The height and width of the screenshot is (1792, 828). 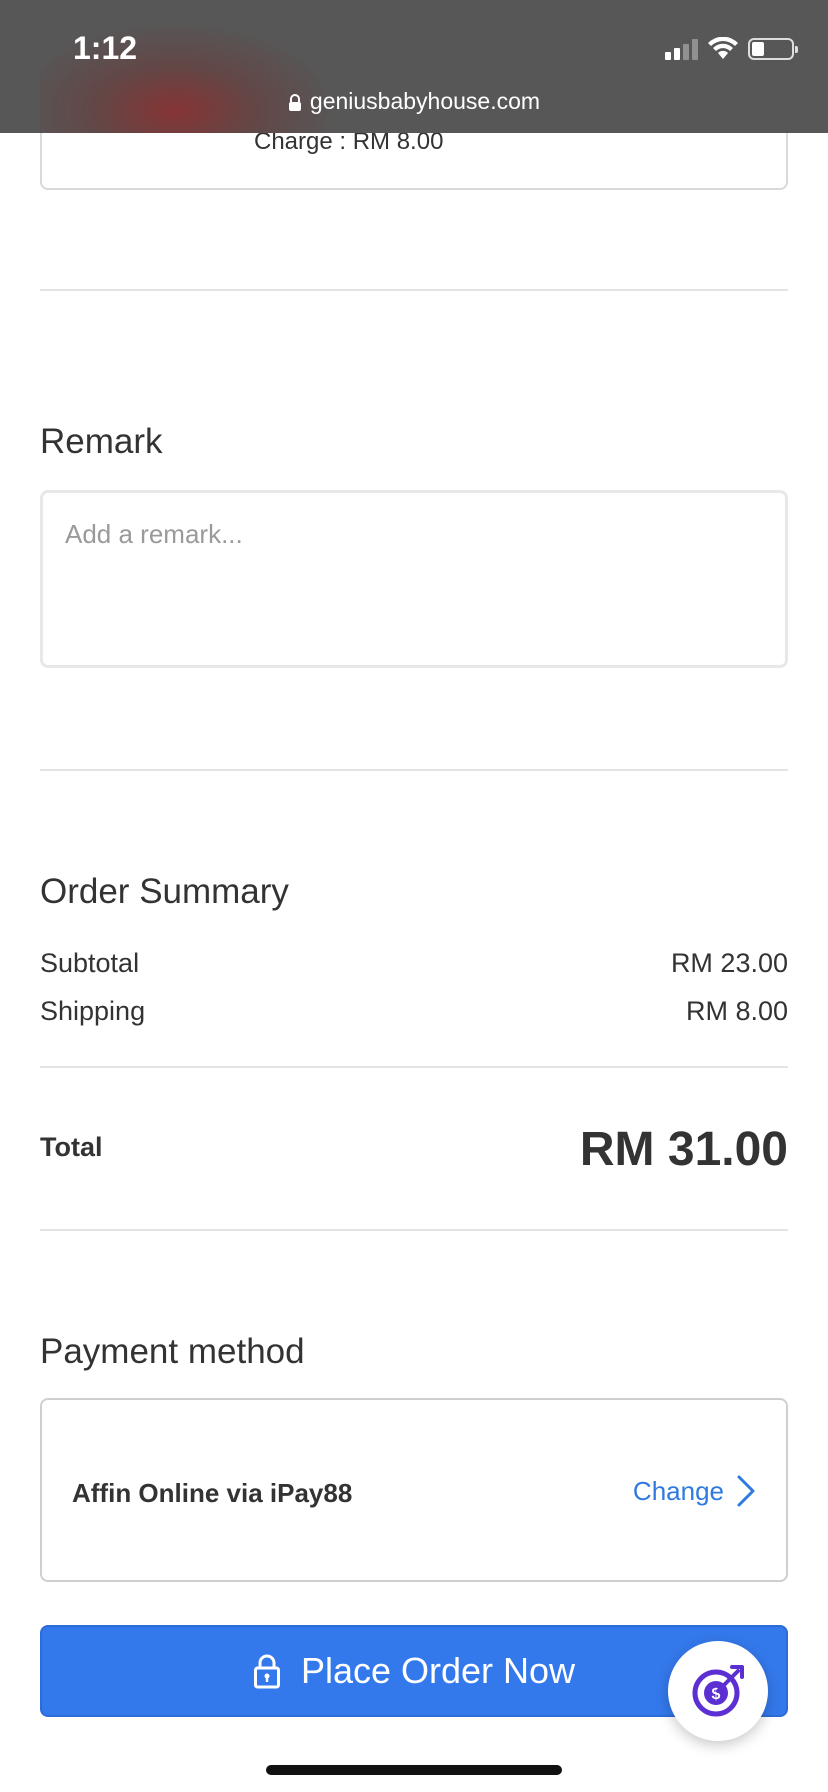 What do you see at coordinates (414, 1770) in the screenshot?
I see `home-indicator` at bounding box center [414, 1770].